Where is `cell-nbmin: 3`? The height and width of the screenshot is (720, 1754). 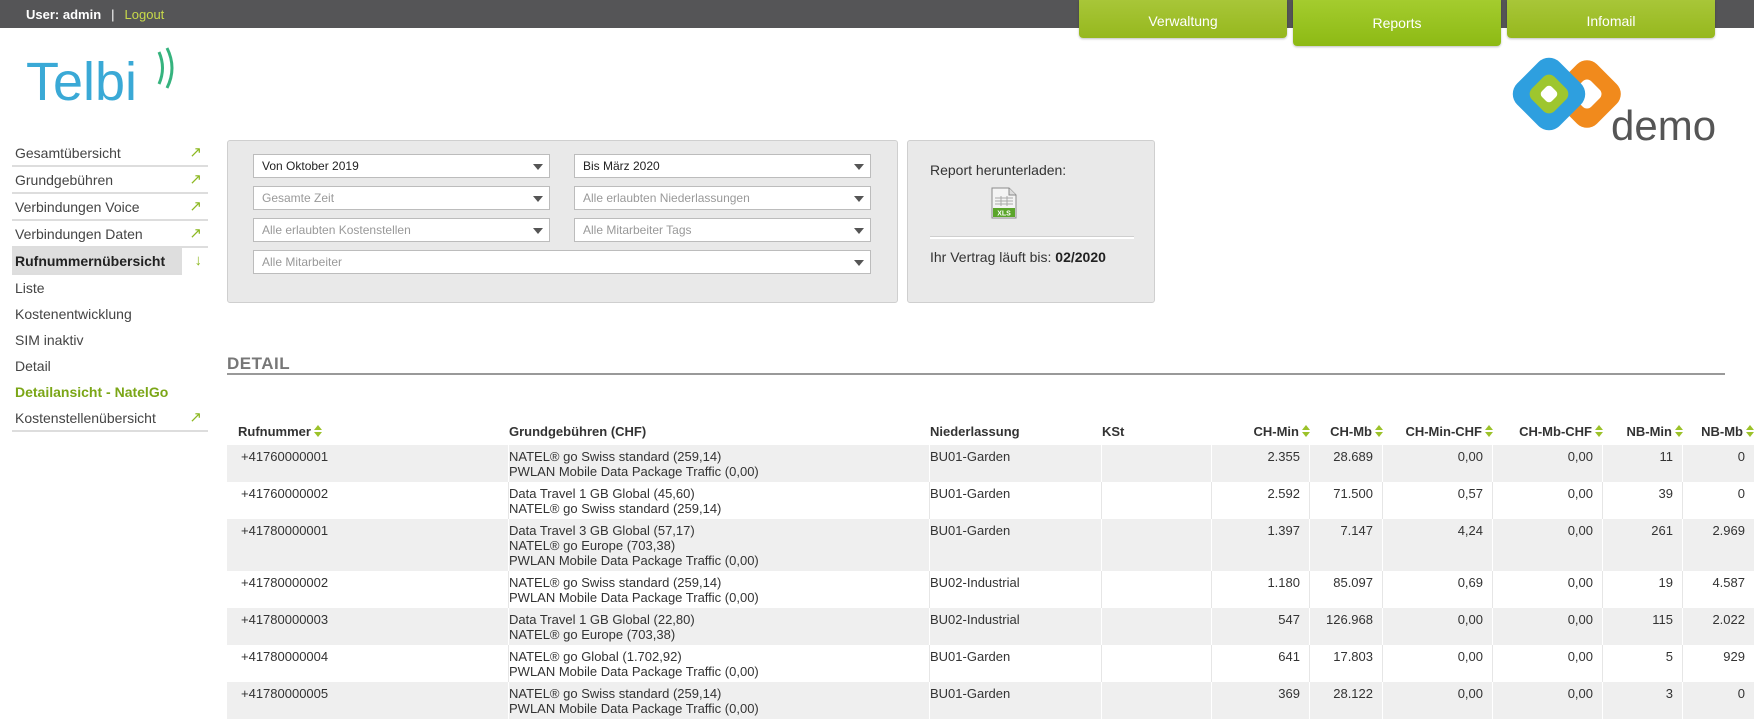
cell-nbmin: 3 is located at coordinates (1643, 700).